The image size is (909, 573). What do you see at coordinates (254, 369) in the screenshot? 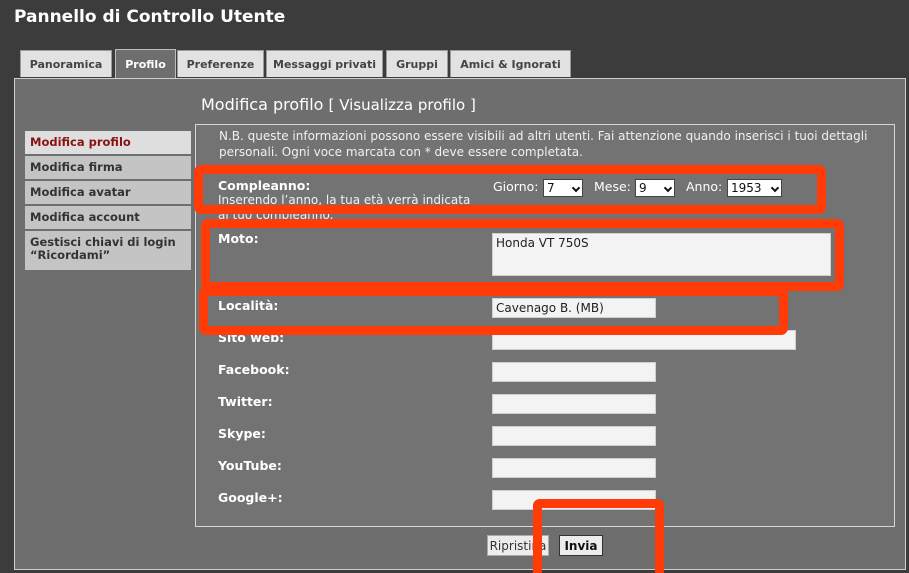
I see `facebook-label: Facebook:` at bounding box center [254, 369].